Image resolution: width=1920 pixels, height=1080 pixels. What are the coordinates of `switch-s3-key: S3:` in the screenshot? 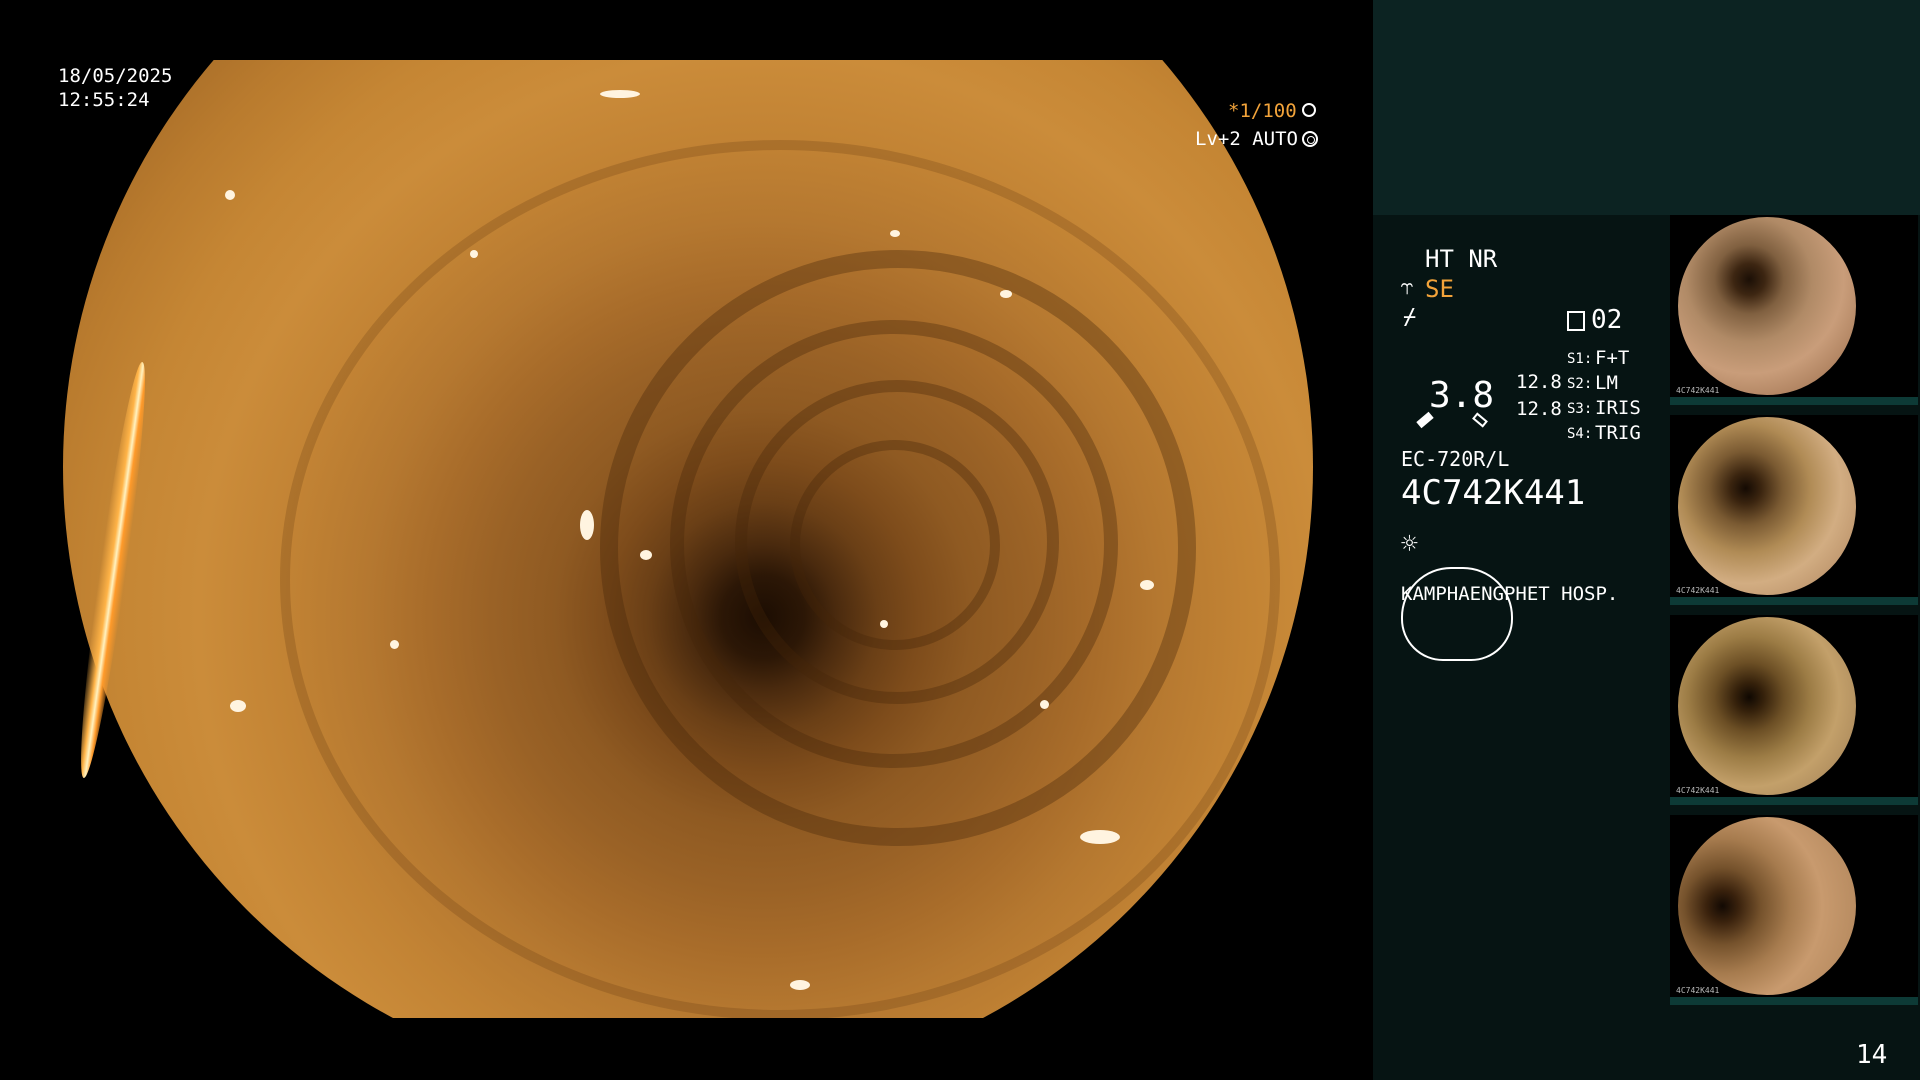 It's located at (1580, 409).